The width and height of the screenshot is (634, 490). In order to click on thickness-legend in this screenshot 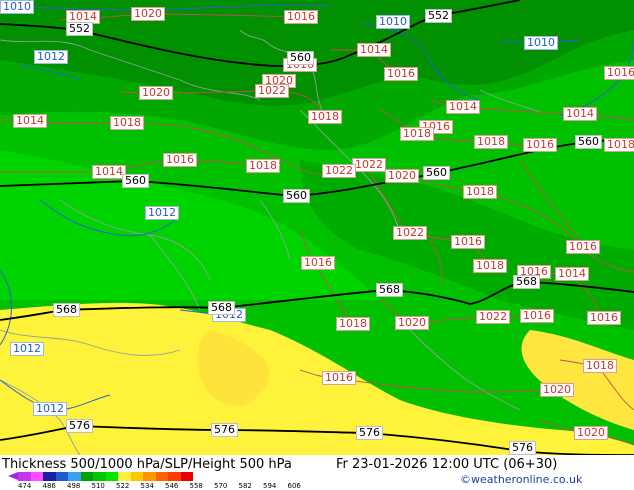, I will do `click(105, 476)`.